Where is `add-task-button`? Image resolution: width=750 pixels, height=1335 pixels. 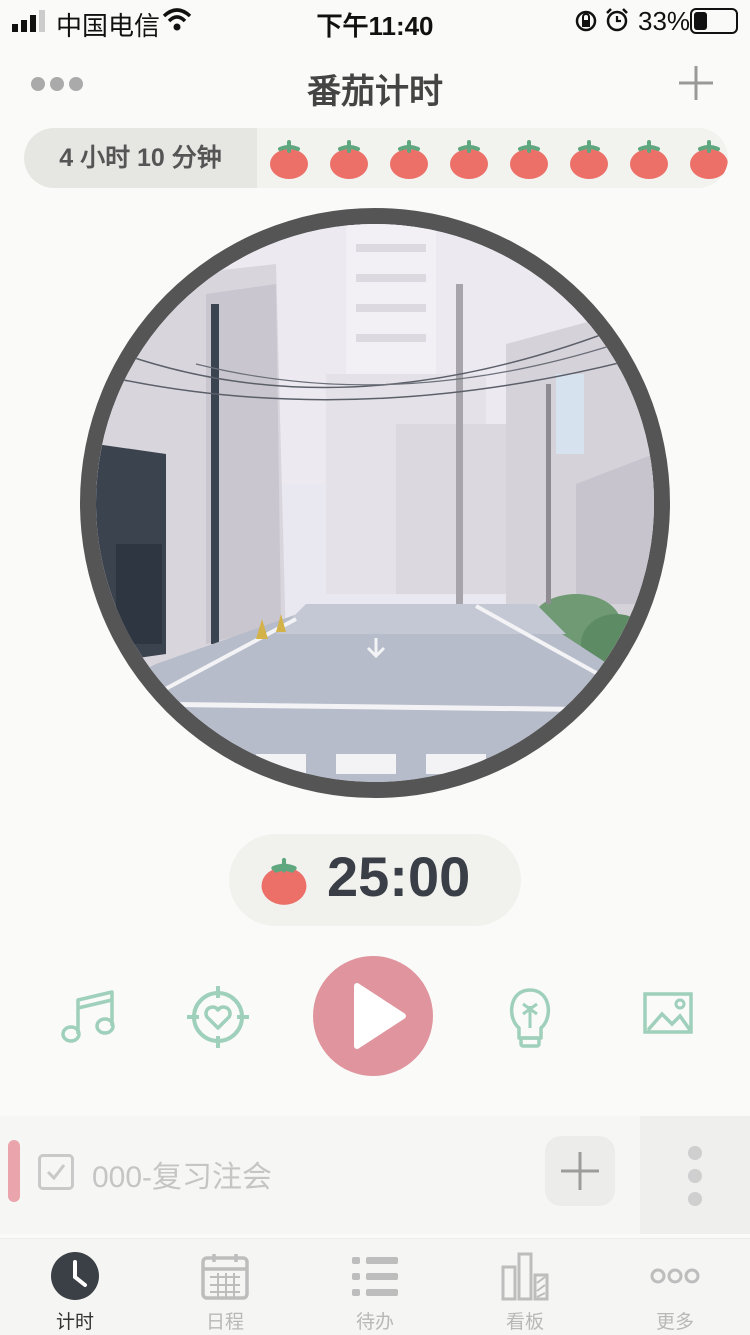
add-task-button is located at coordinates (580, 1171).